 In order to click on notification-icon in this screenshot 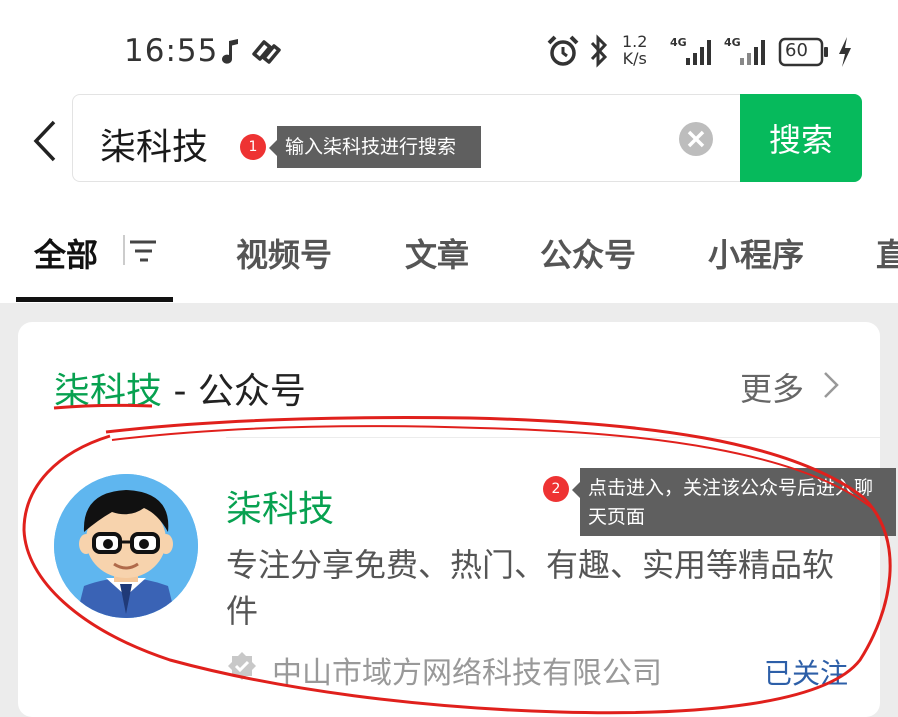, I will do `click(266, 52)`.